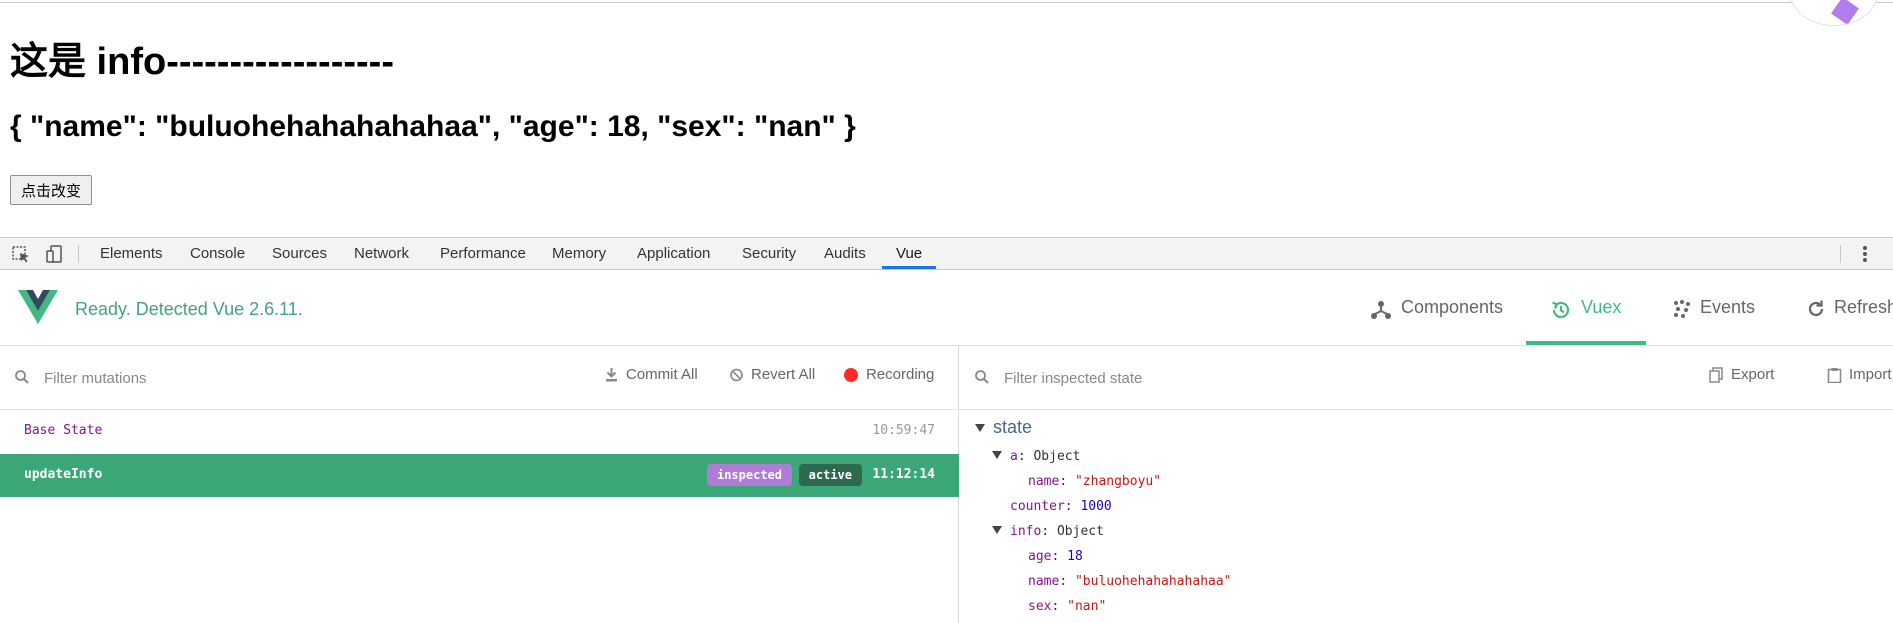  What do you see at coordinates (673, 253) in the screenshot?
I see `tab-application: Application` at bounding box center [673, 253].